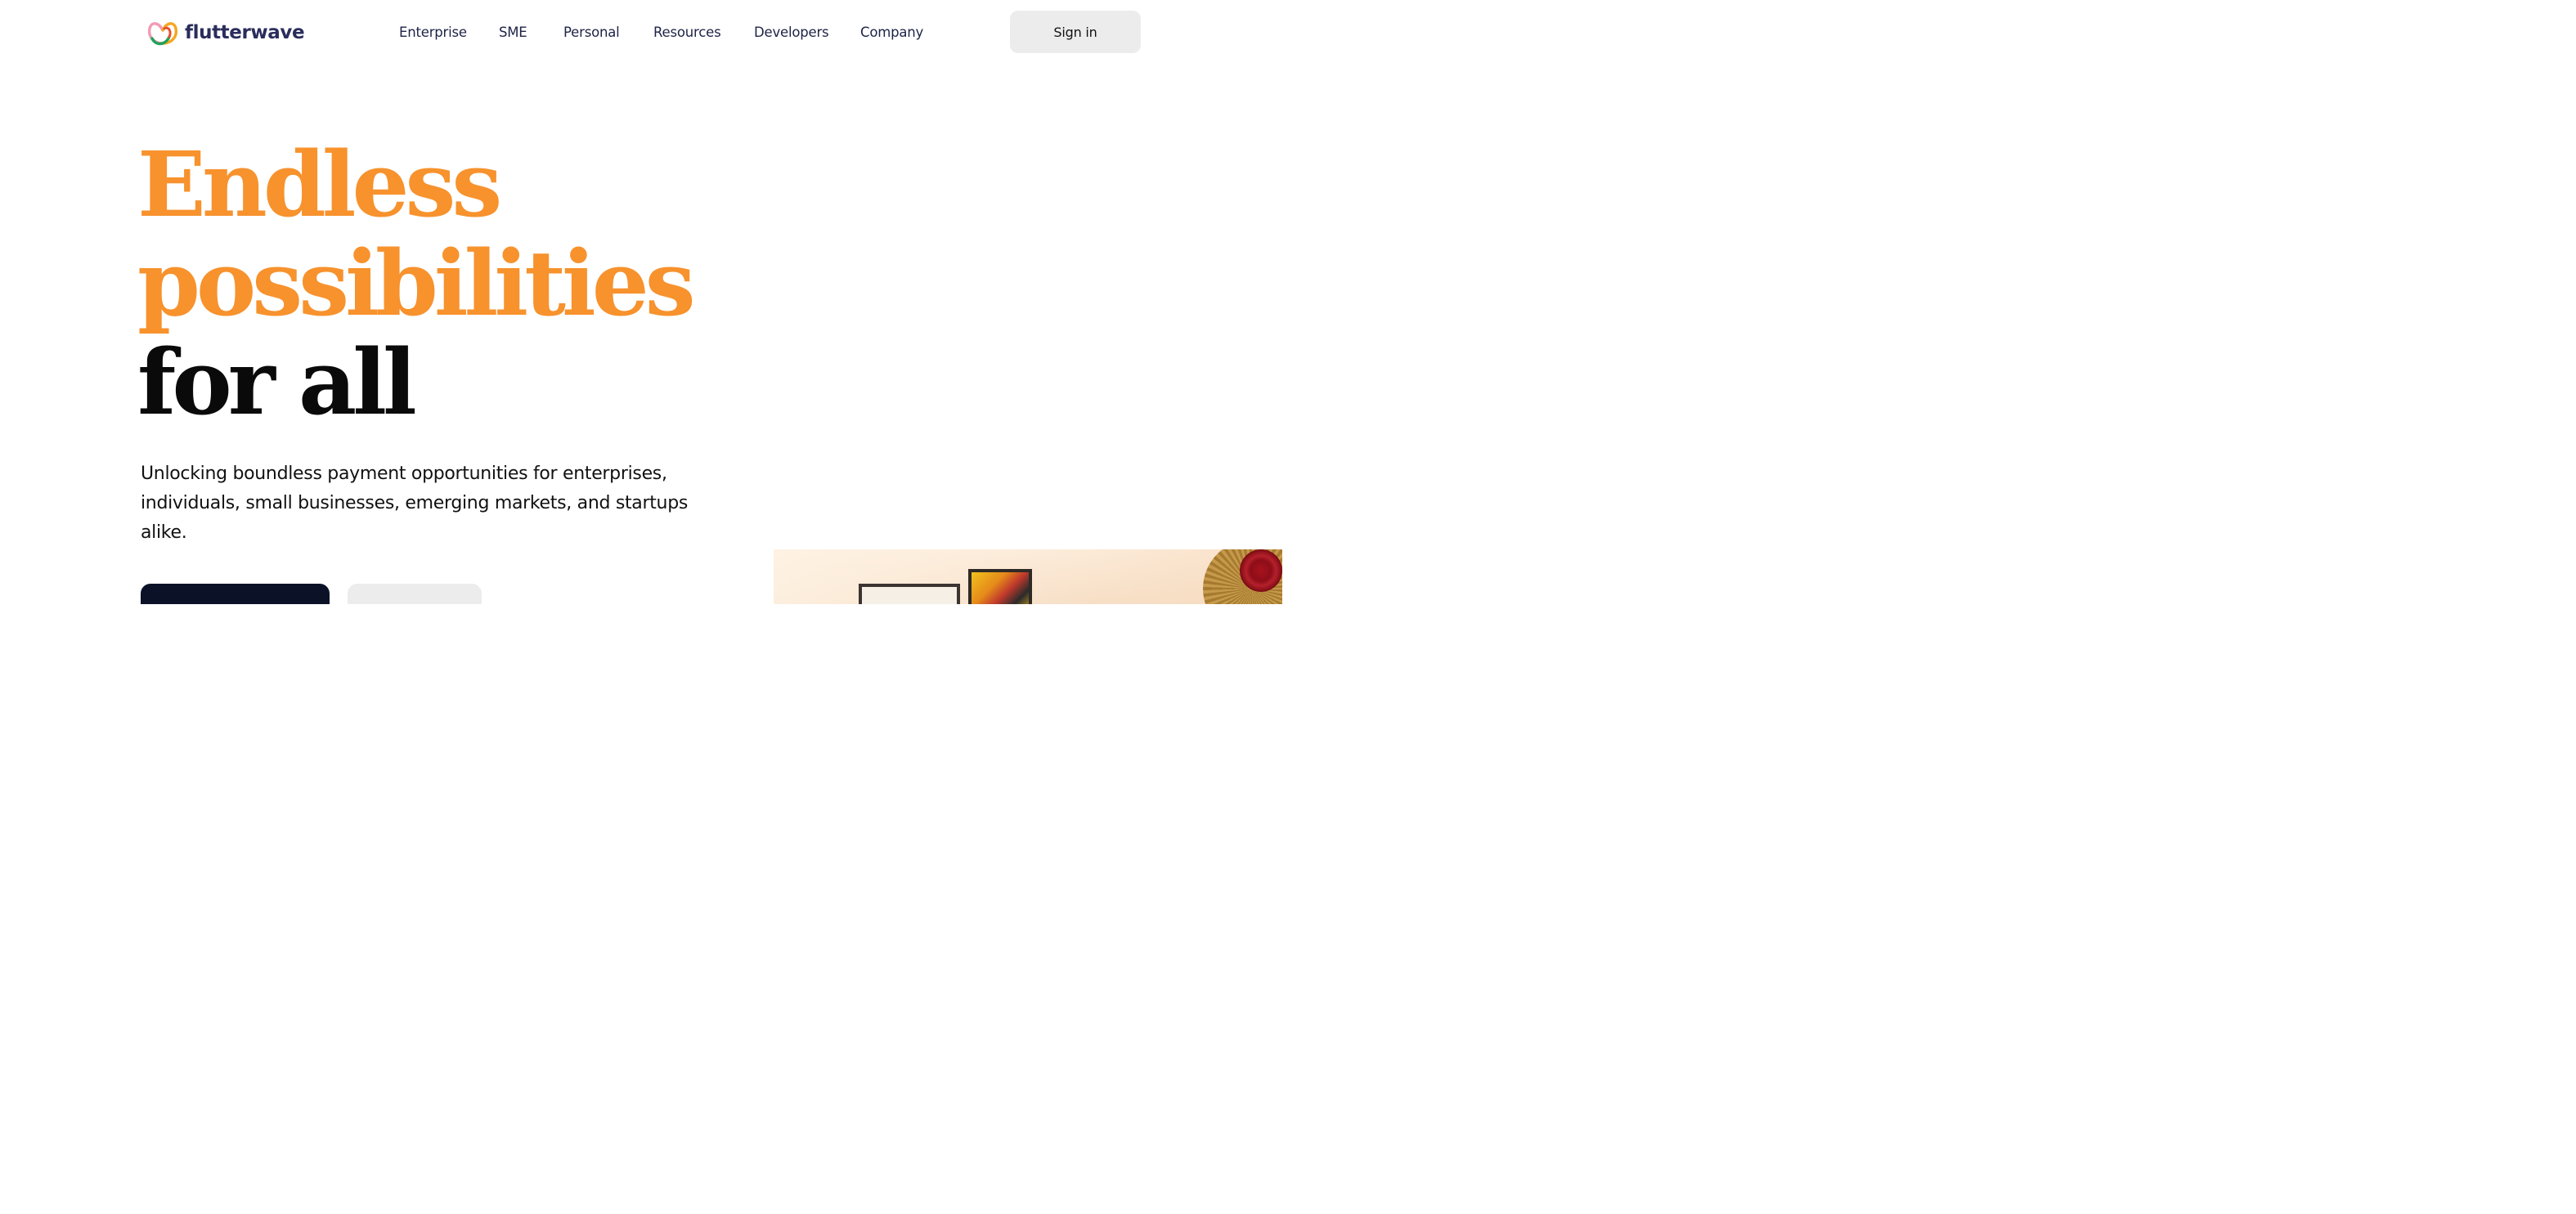 The height and width of the screenshot is (1214, 2576). I want to click on hero-title-line-2: possibilities, so click(417, 284).